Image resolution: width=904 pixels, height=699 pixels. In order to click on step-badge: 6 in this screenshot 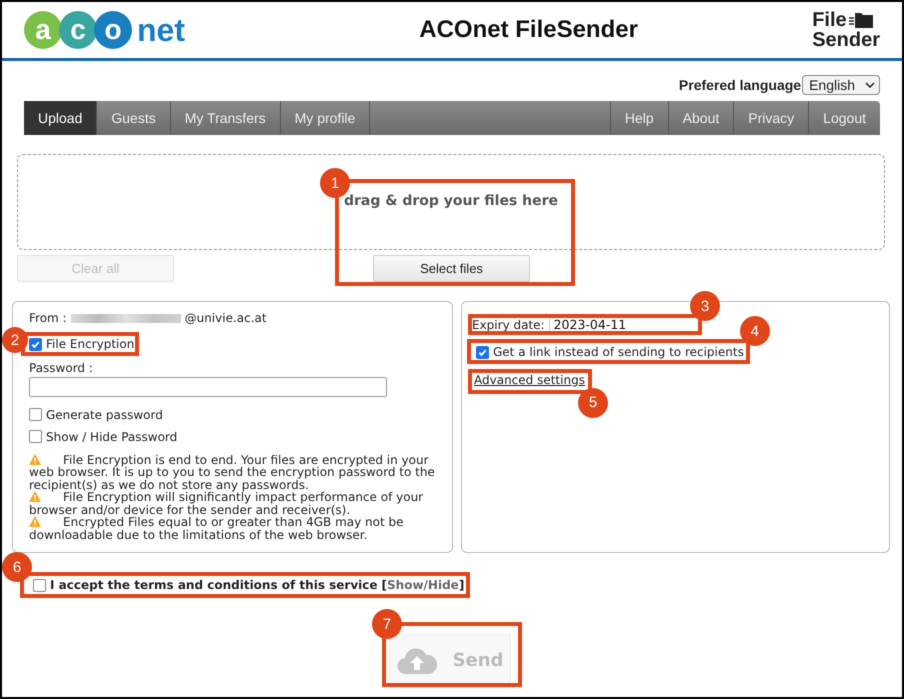, I will do `click(17, 567)`.